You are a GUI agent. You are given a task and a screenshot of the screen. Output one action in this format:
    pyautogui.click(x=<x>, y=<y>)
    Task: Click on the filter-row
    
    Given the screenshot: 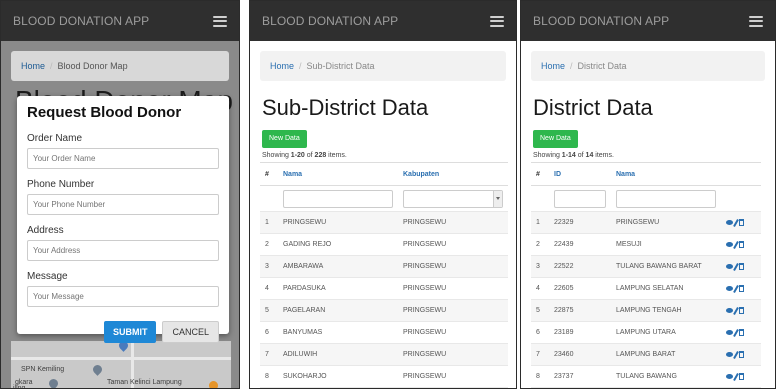 What is the action you would take?
    pyautogui.click(x=646, y=198)
    